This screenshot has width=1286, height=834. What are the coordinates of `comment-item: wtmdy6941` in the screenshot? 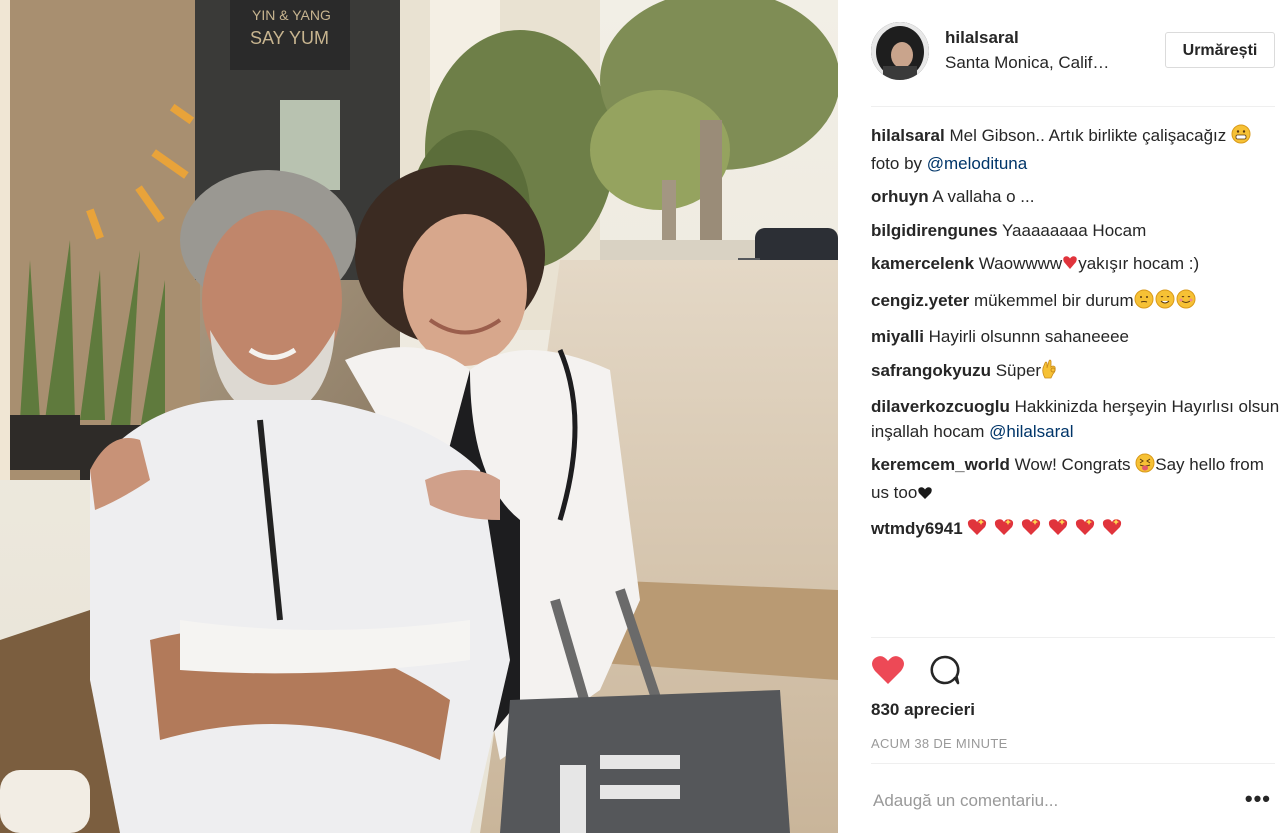 It's located at (1076, 531).